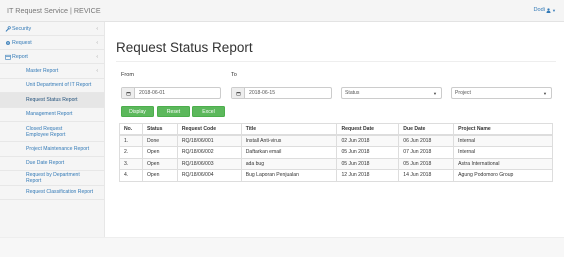  Describe the element at coordinates (209, 152) in the screenshot. I see `cell-request-code: RQ/18/06/002` at that location.